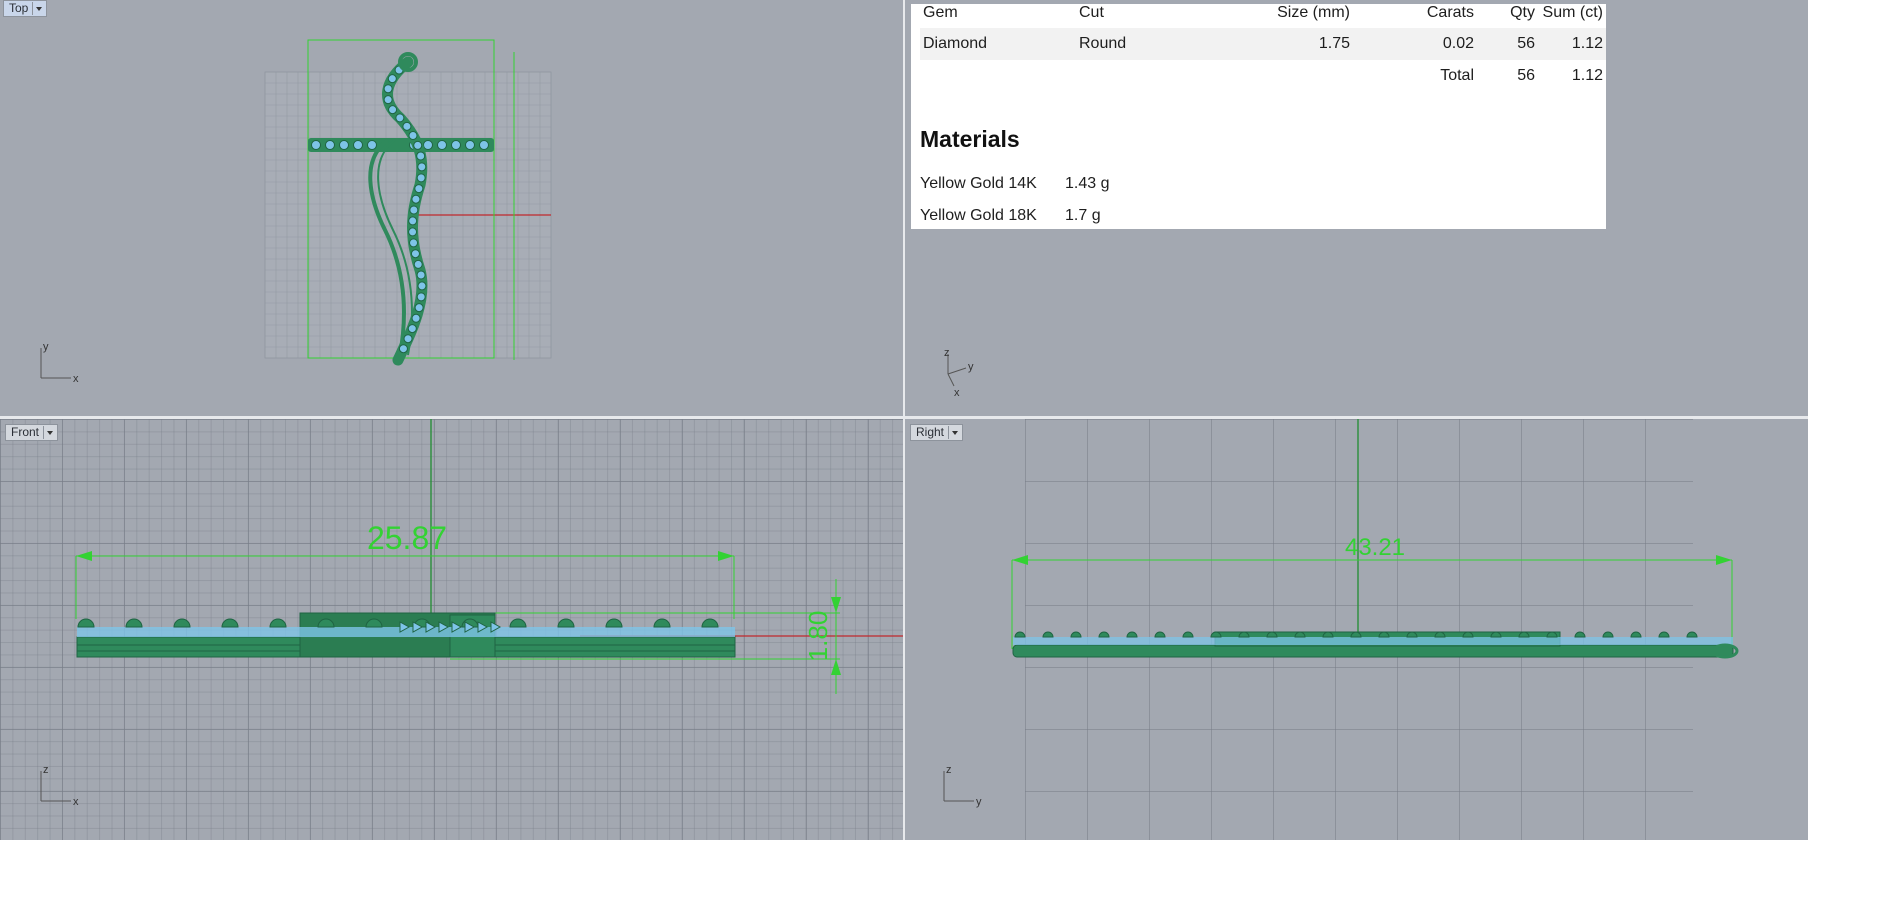  Describe the element at coordinates (59, 786) in the screenshot. I see `axis-icon-front: z x` at that location.